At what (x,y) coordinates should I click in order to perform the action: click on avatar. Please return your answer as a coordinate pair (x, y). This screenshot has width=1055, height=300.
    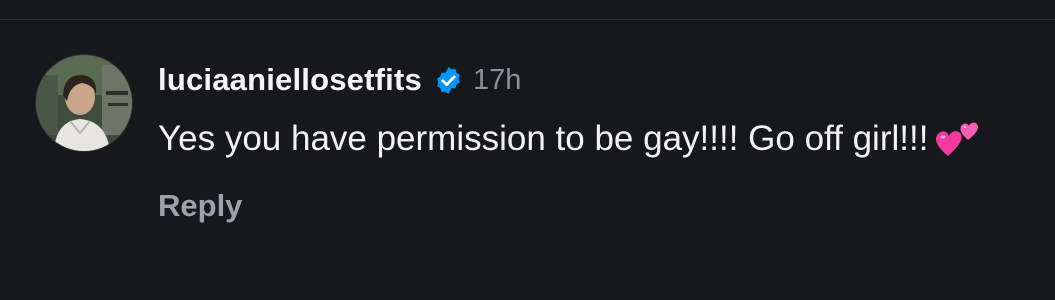
    Looking at the image, I should click on (84, 103).